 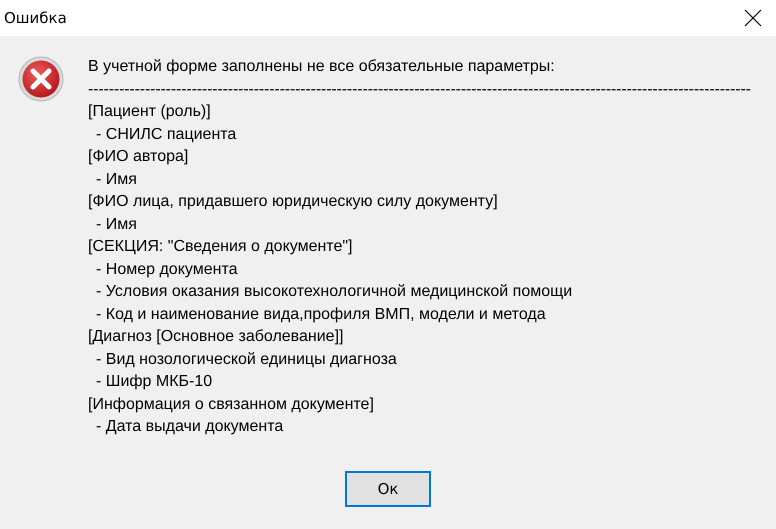 What do you see at coordinates (419, 135) in the screenshot?
I see `missing-field: - СНИЛС пациента` at bounding box center [419, 135].